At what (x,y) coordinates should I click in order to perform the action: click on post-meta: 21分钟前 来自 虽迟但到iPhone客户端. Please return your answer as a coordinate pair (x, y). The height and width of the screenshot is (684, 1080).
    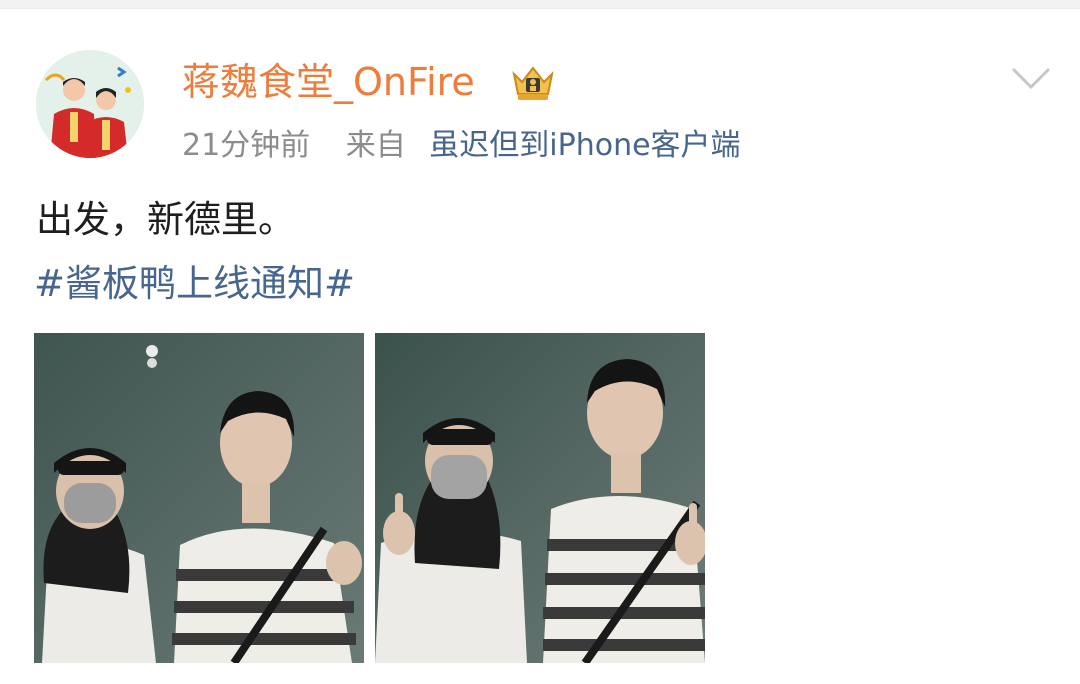
    Looking at the image, I should click on (461, 146).